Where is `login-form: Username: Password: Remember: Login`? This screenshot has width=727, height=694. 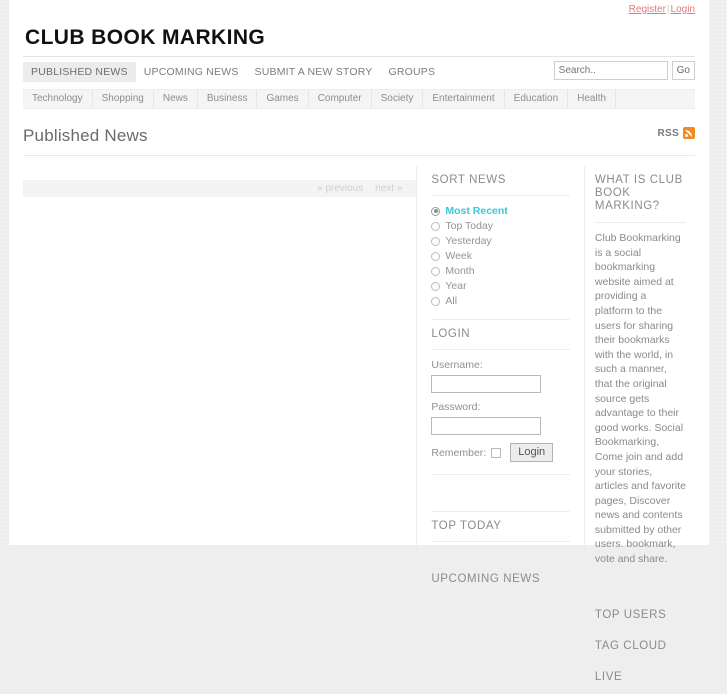 login-form: Username: Password: Remember: Login is located at coordinates (500, 412).